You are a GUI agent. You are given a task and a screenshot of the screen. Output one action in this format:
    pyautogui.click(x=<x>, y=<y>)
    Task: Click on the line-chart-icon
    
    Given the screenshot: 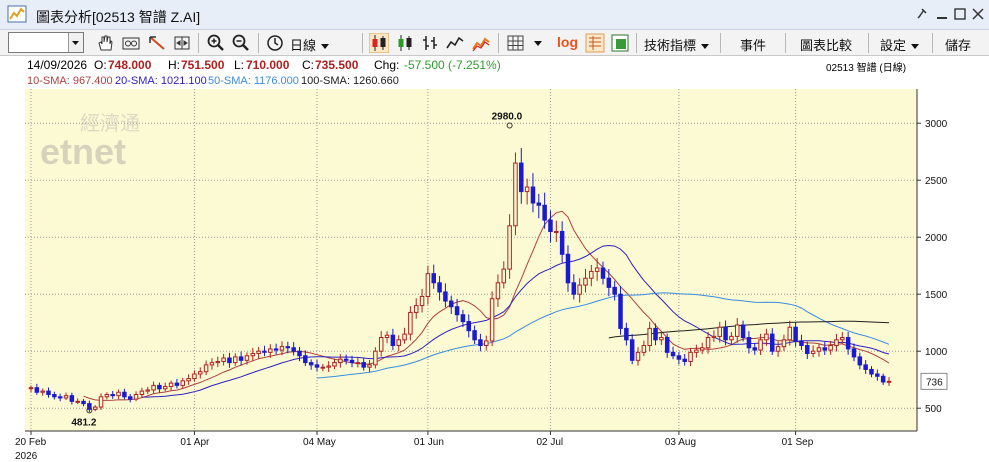 What is the action you would take?
    pyautogui.click(x=455, y=43)
    